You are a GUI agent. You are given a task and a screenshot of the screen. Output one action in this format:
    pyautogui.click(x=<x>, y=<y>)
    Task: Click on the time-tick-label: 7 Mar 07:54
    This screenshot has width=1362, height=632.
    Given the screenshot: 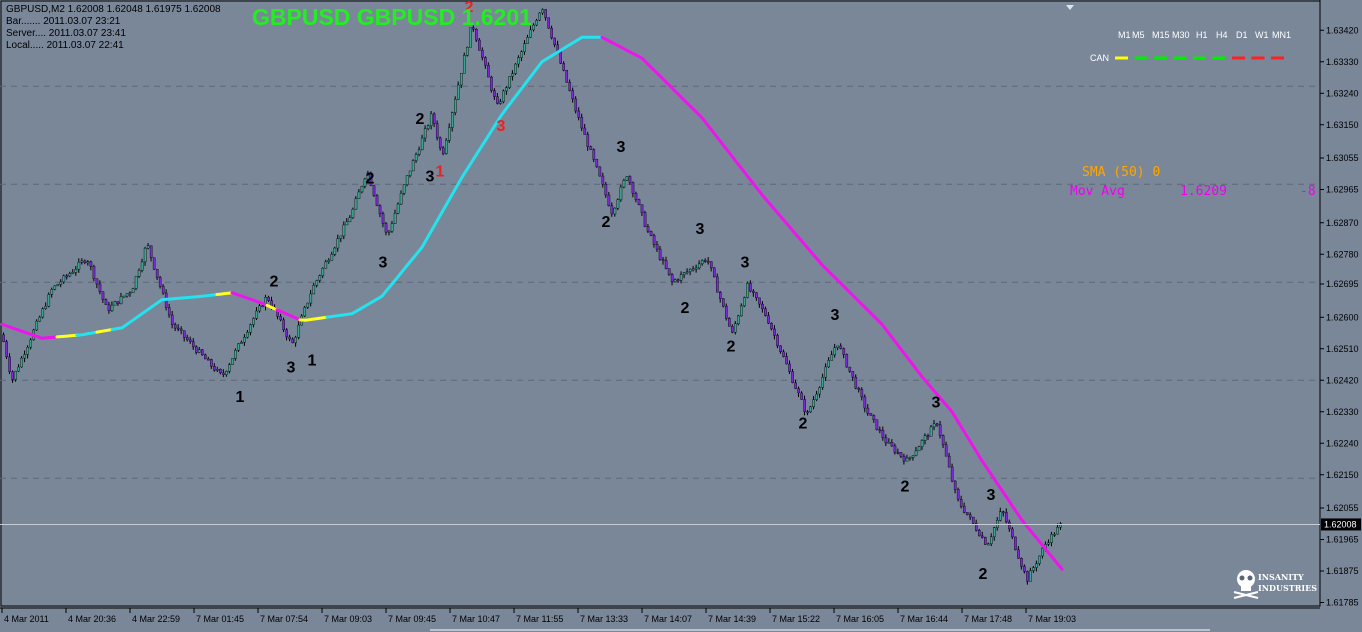 What is the action you would take?
    pyautogui.click(x=284, y=619)
    